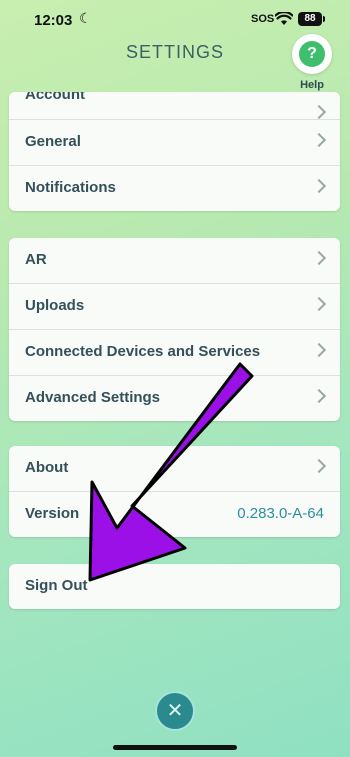 This screenshot has width=350, height=757. I want to click on settings-card-account: Account General Notifications, so click(174, 151).